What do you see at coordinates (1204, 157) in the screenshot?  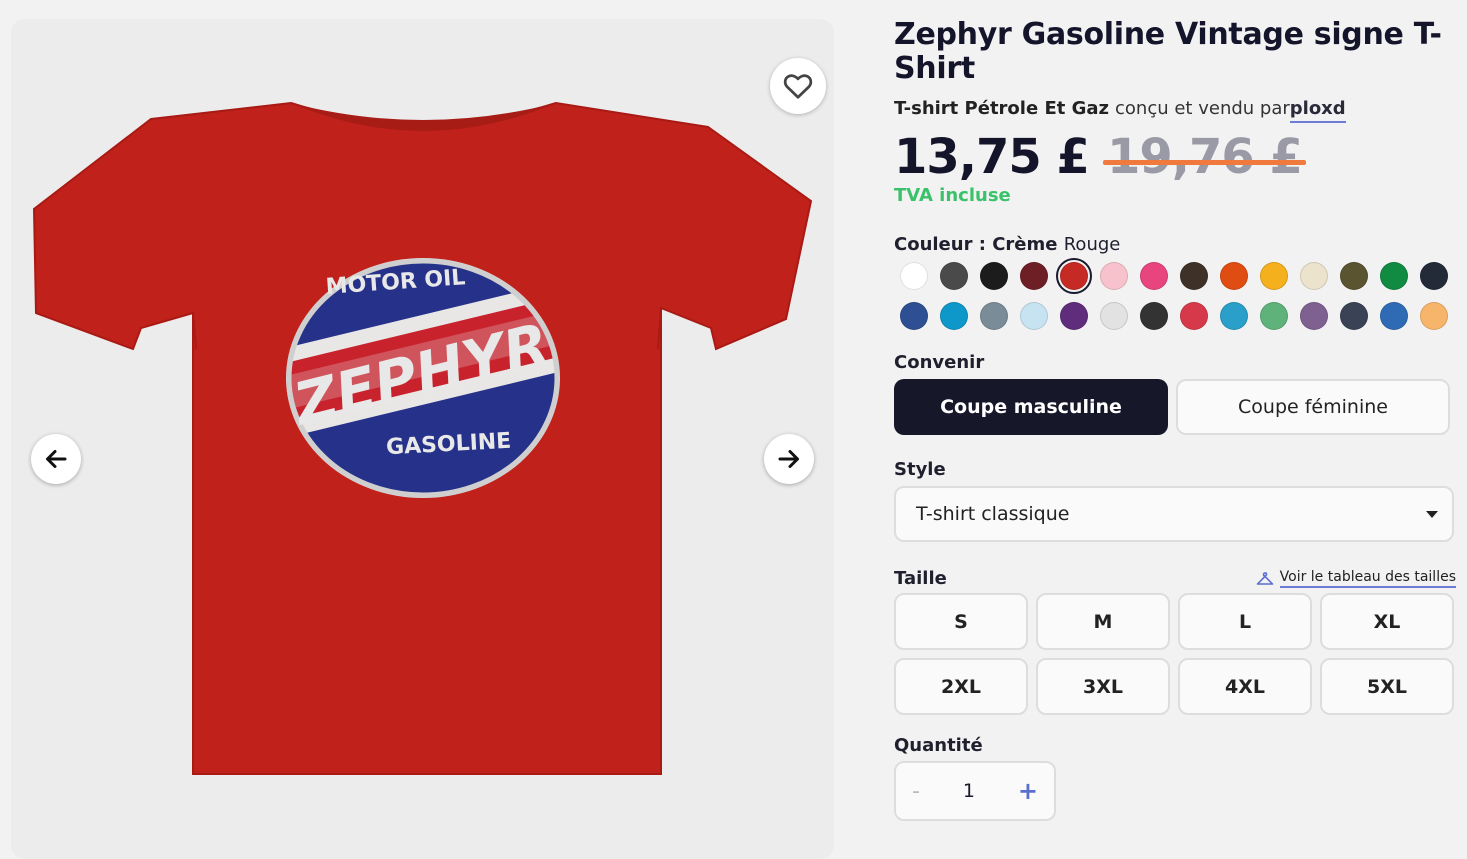 I see `old-price: 19,76 £` at bounding box center [1204, 157].